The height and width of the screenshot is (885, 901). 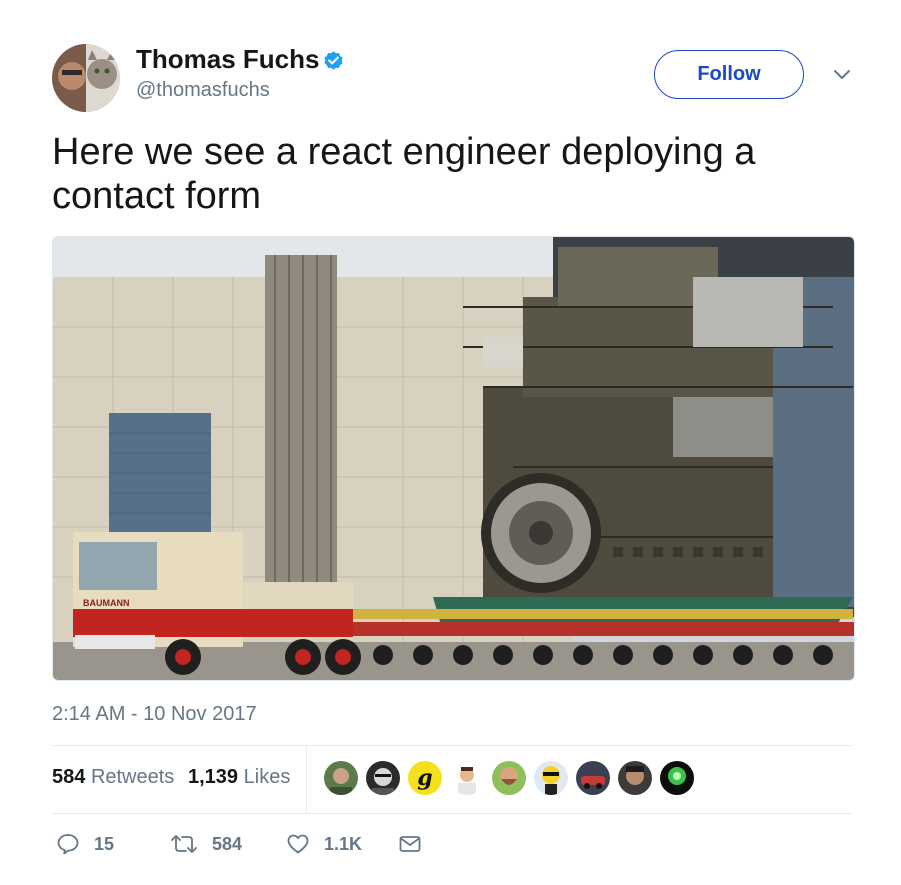 I want to click on reply-icon, so click(x=68, y=844).